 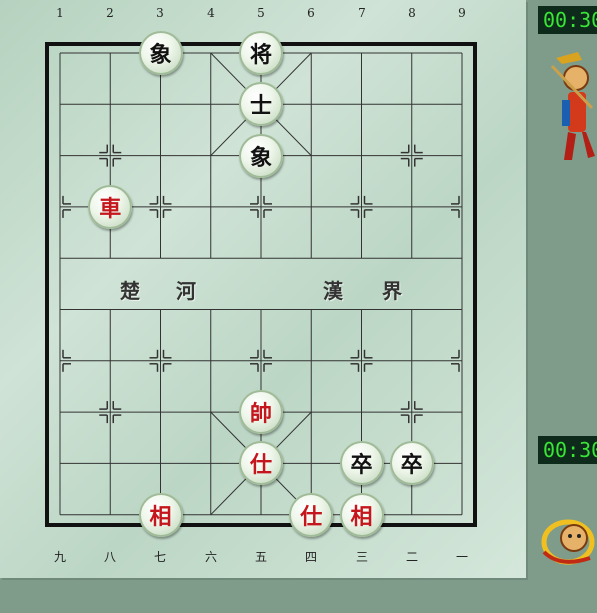 What do you see at coordinates (261, 557) in the screenshot?
I see `file-number: 五` at bounding box center [261, 557].